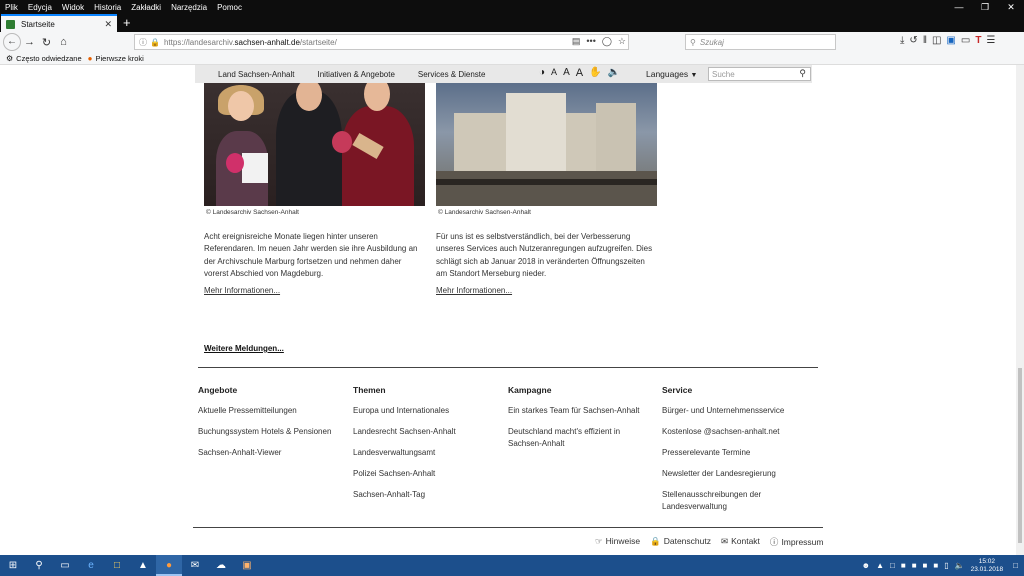  What do you see at coordinates (965, 40) in the screenshot?
I see `screenshot-icon: ▭` at bounding box center [965, 40].